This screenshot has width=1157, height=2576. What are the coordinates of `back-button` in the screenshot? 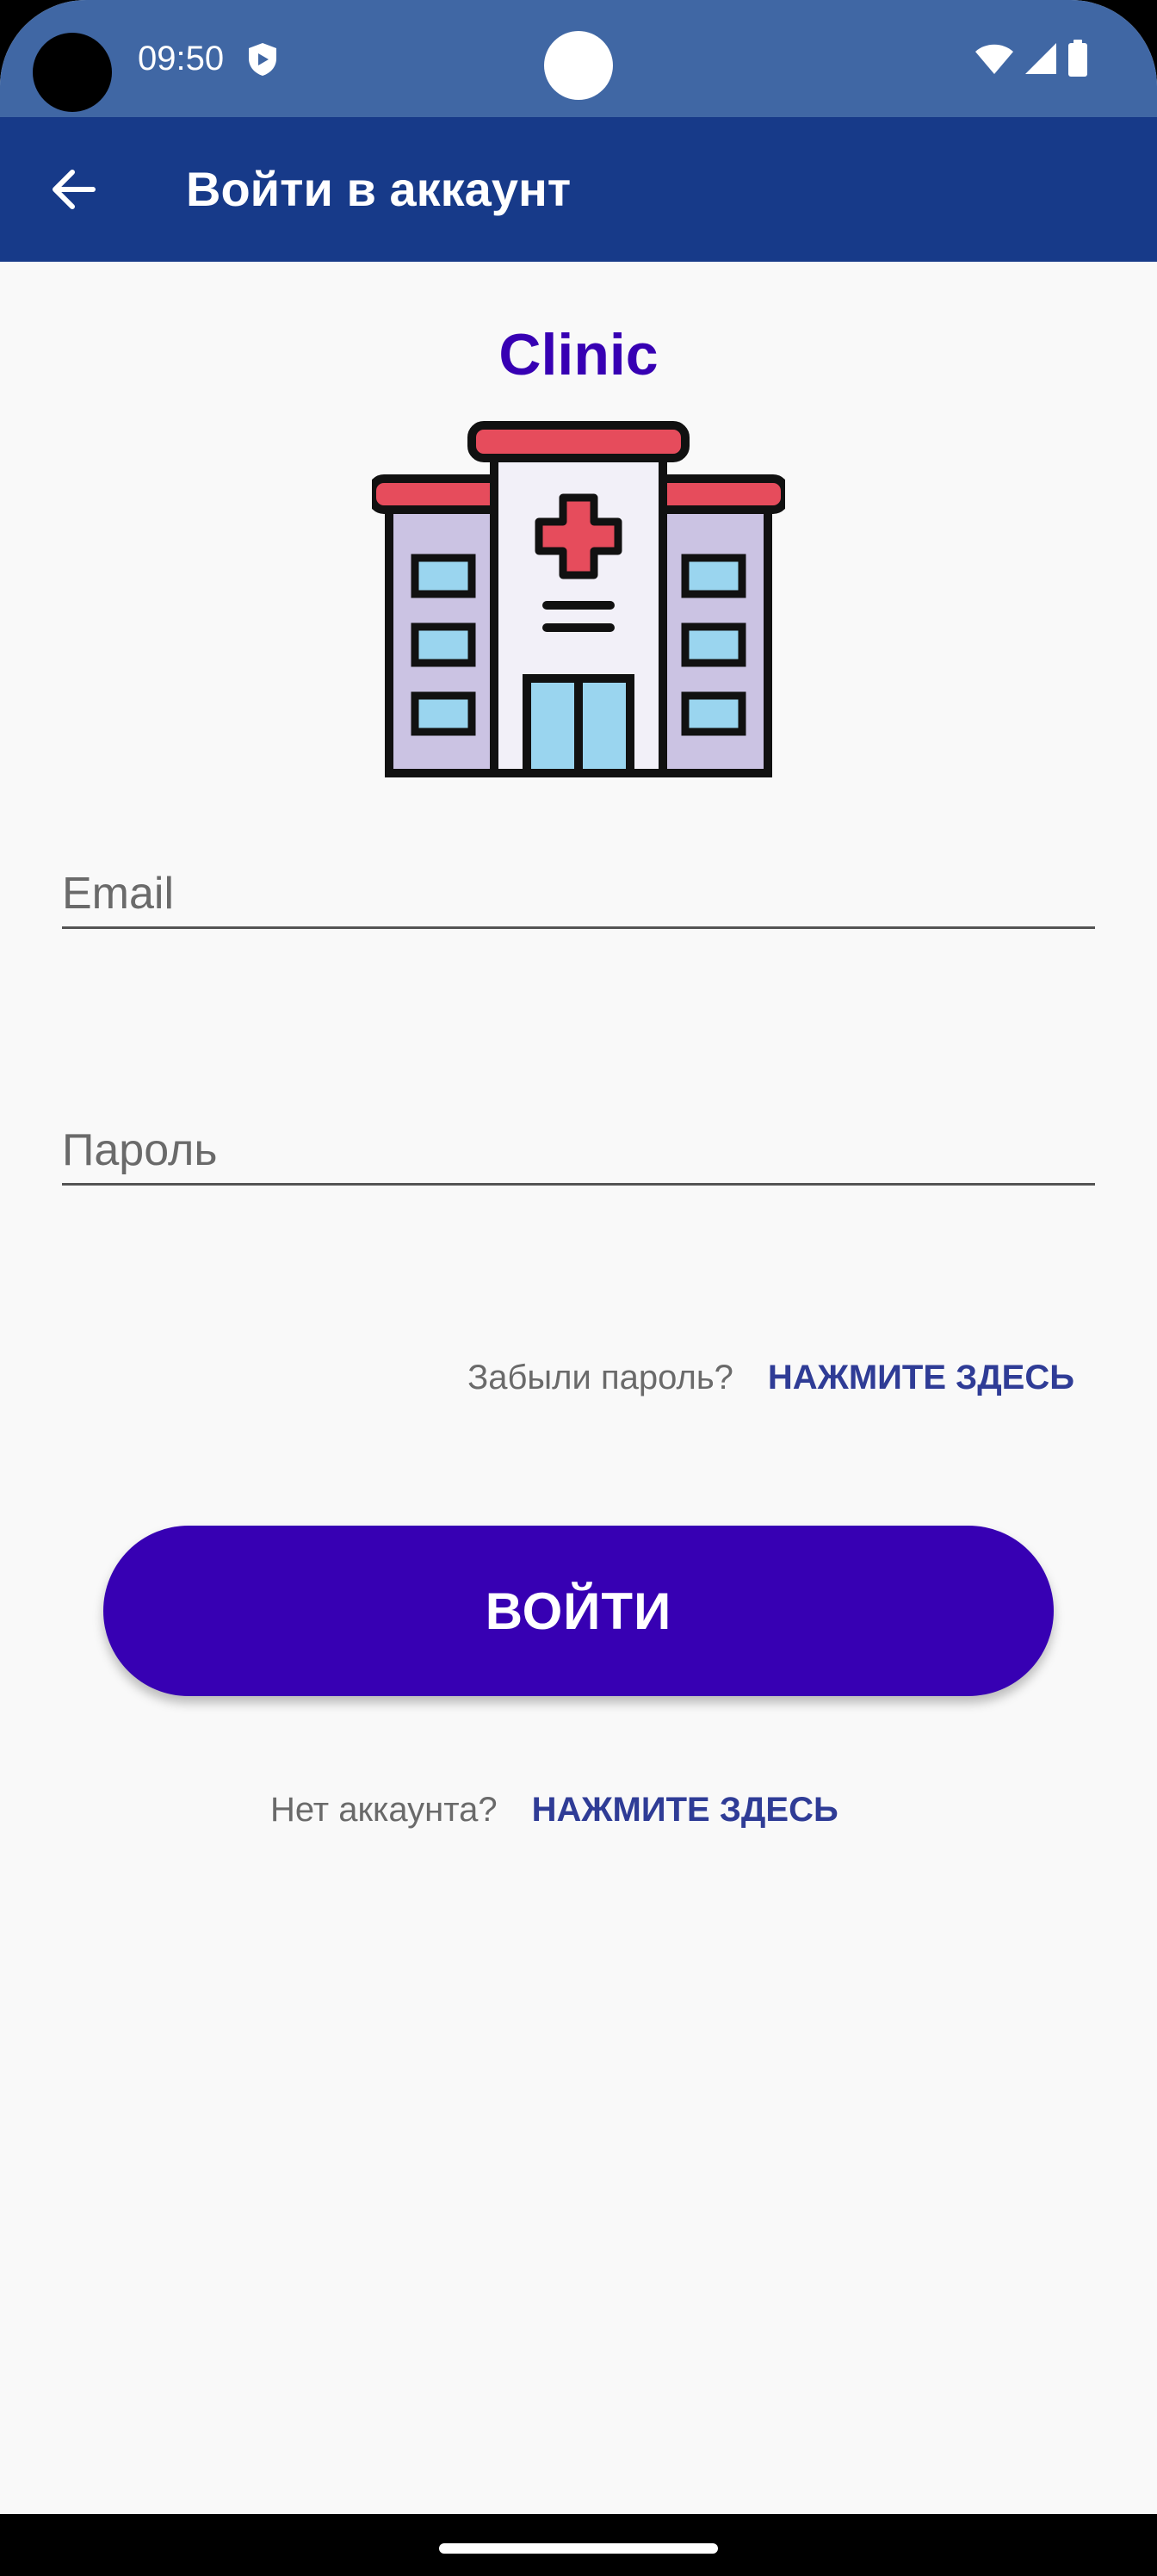 It's located at (73, 189).